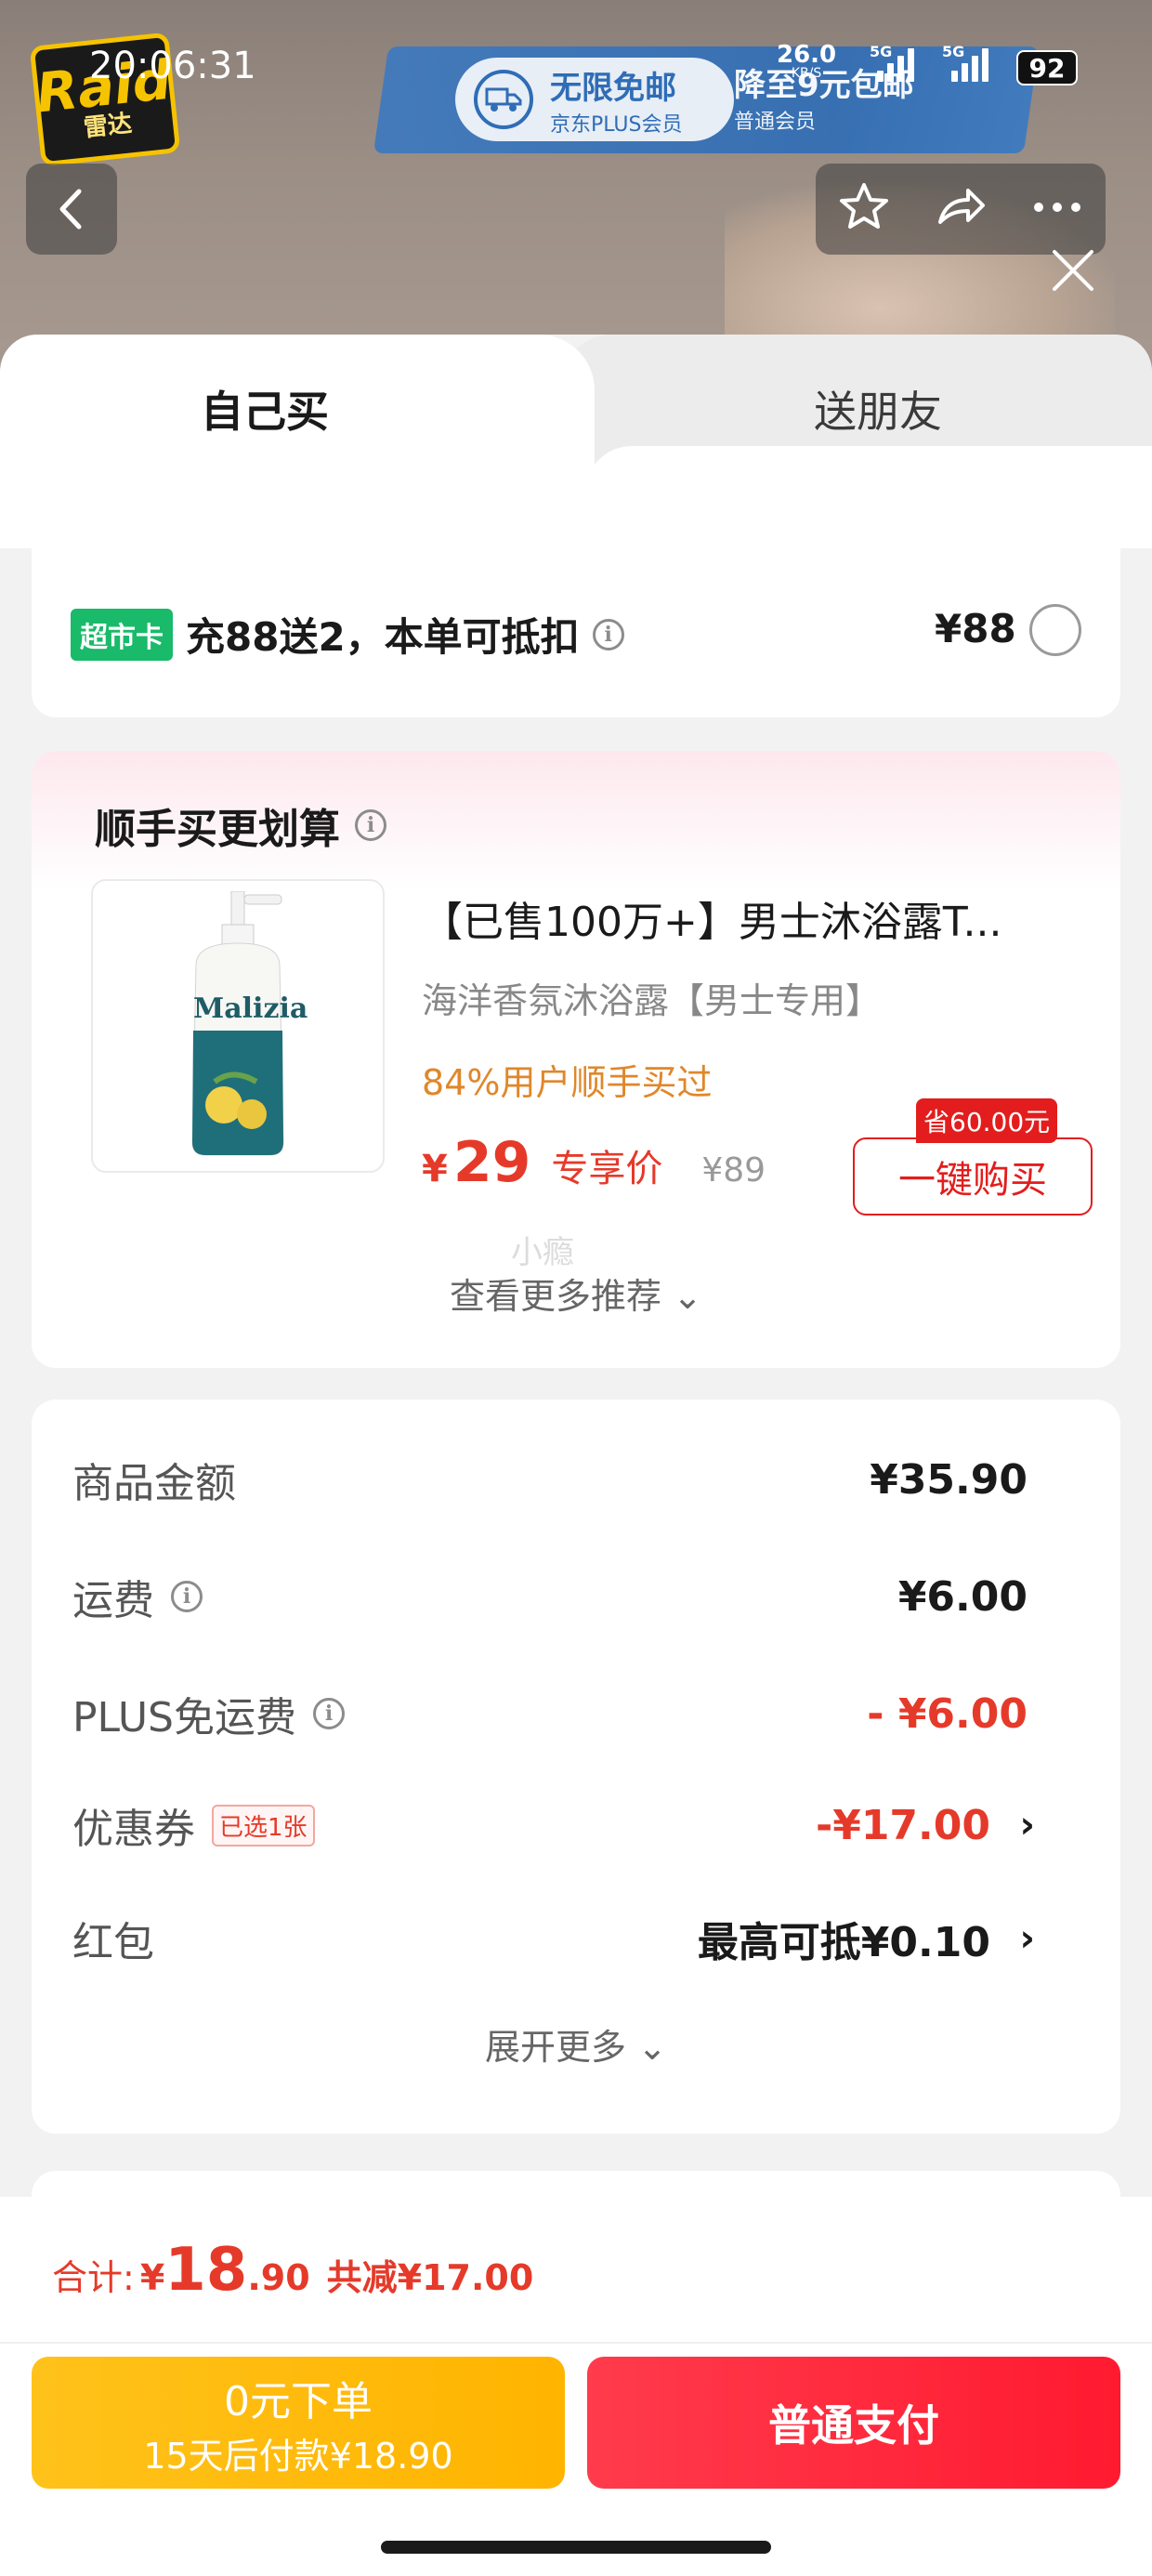 The width and height of the screenshot is (1152, 2576). I want to click on network-speed: 26.0 KB/S, so click(806, 61).